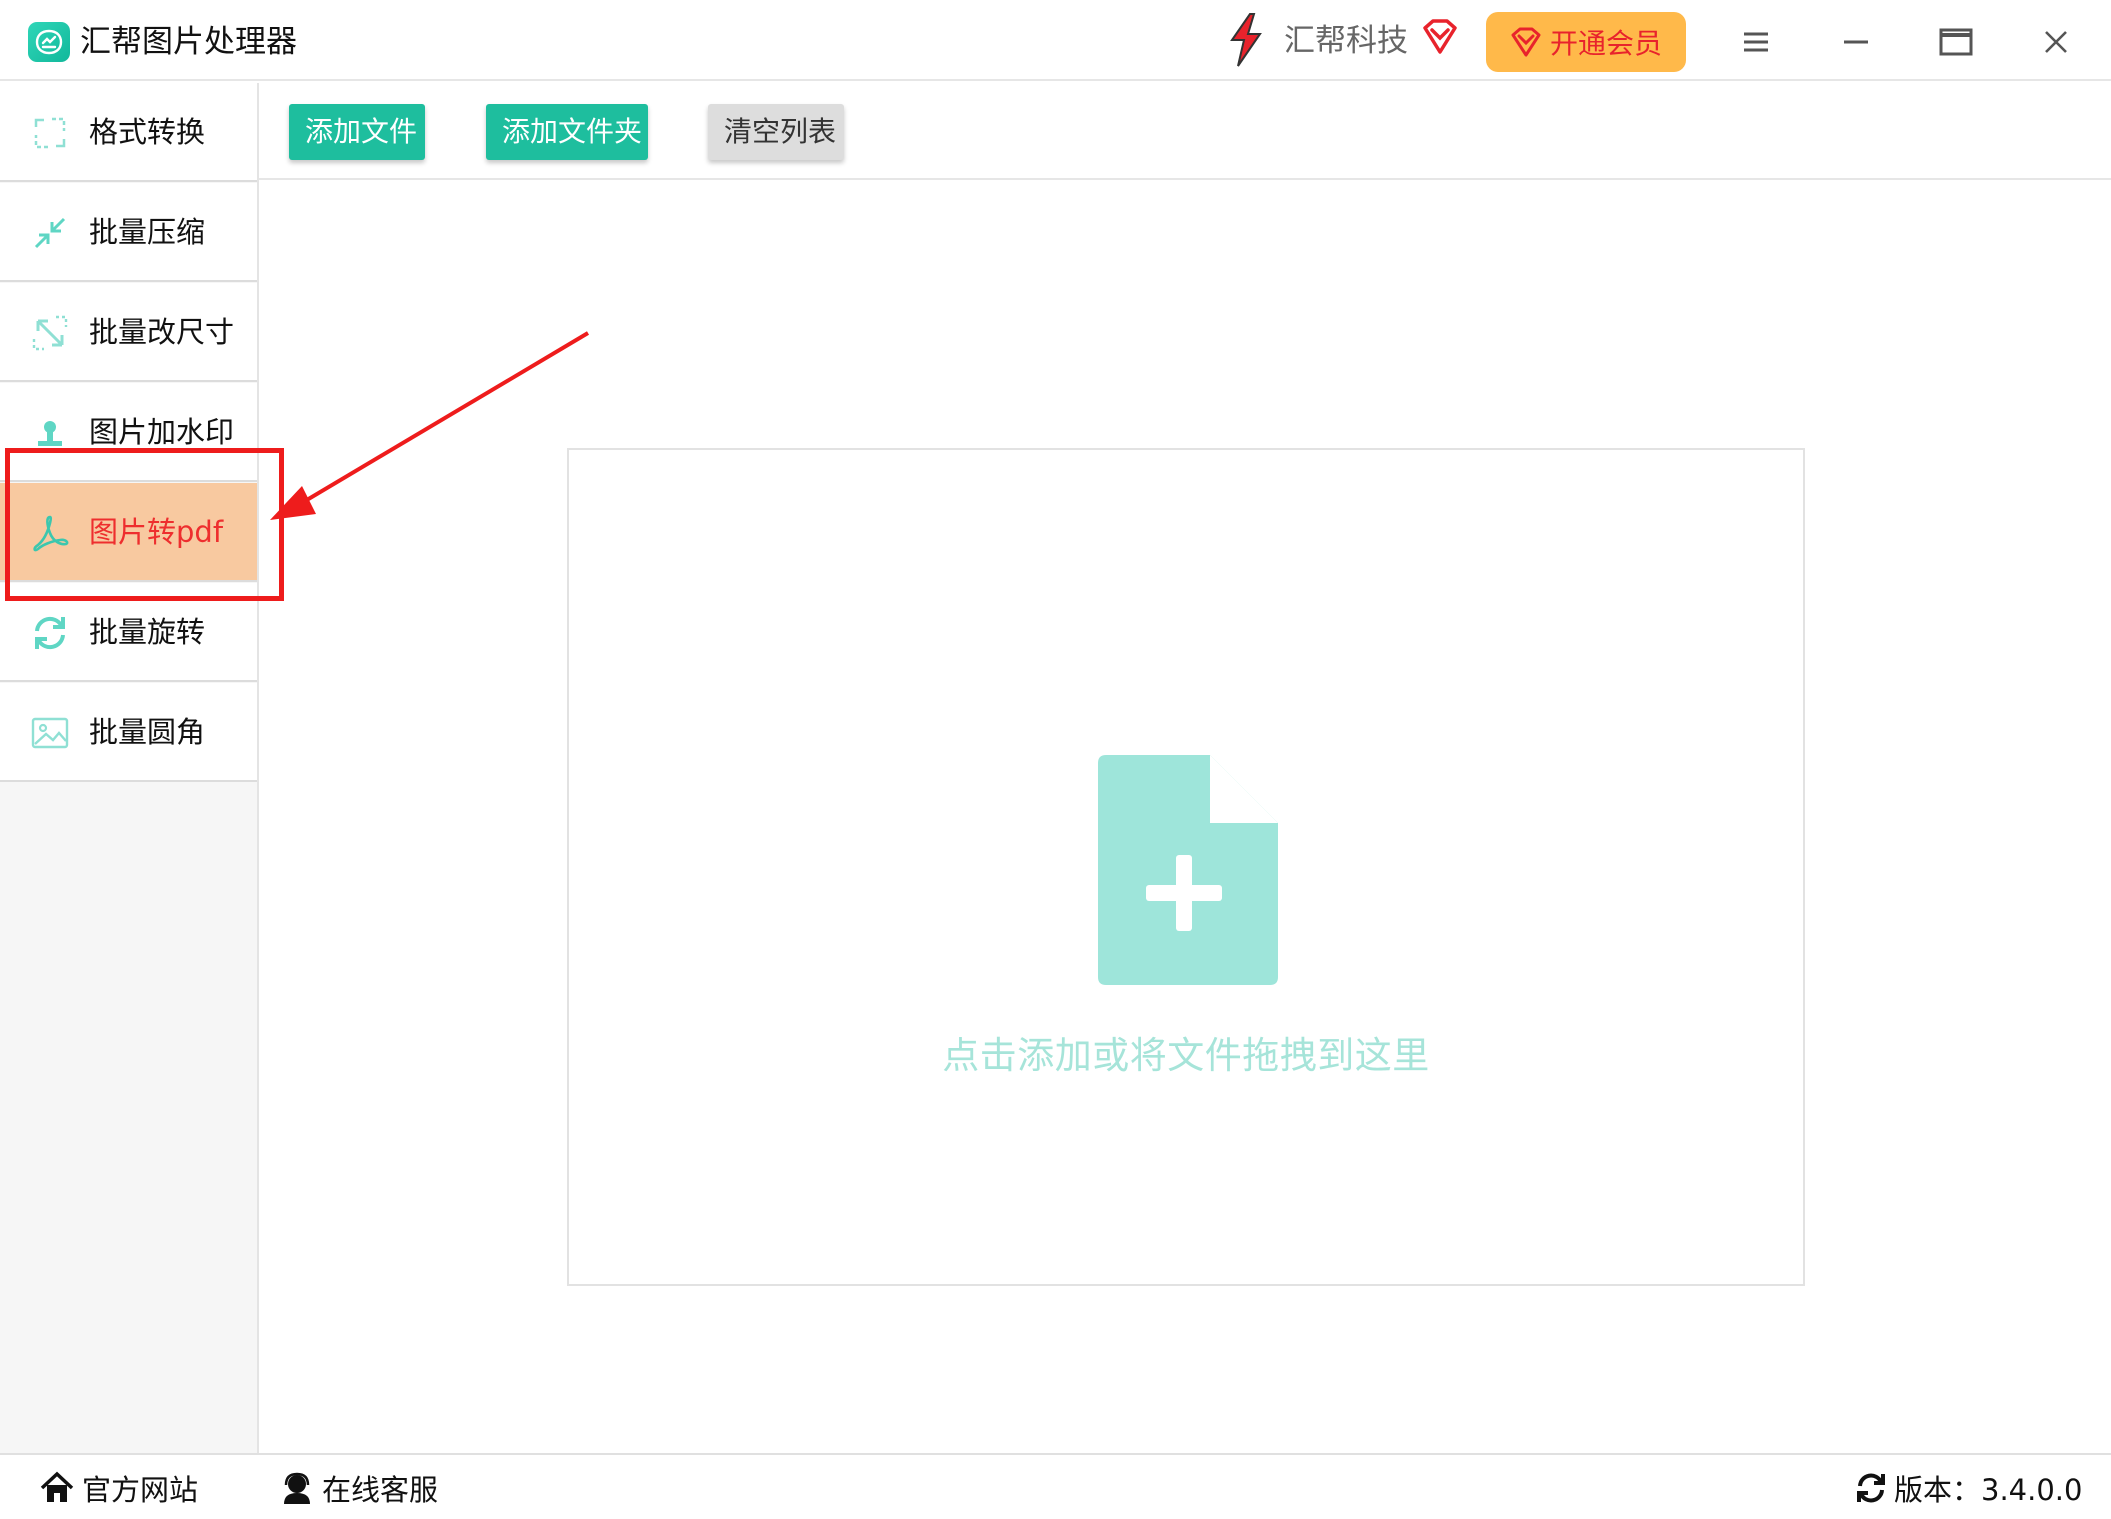 The width and height of the screenshot is (2111, 1519). What do you see at coordinates (50, 233) in the screenshot?
I see `compress-icon` at bounding box center [50, 233].